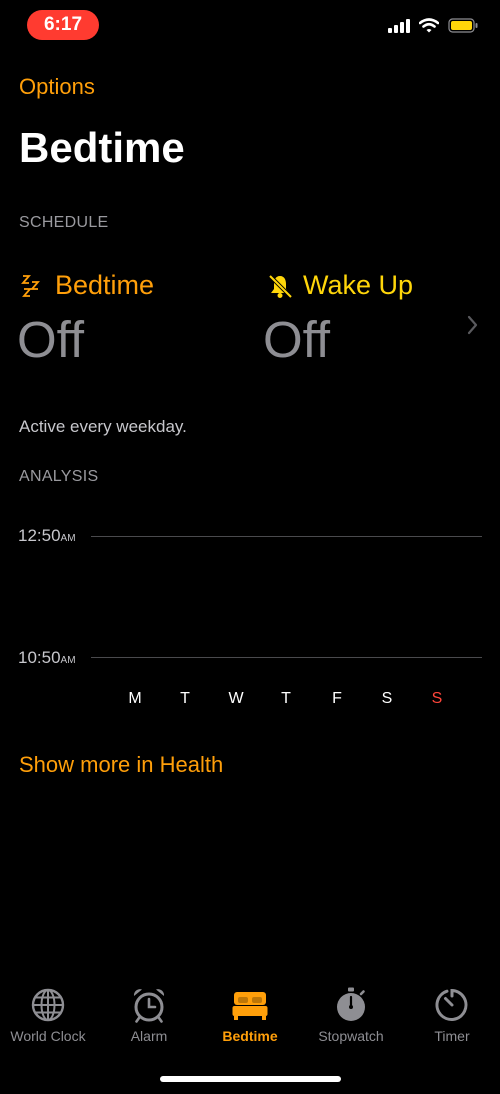  I want to click on tab-alarm: Alarm, so click(149, 1015).